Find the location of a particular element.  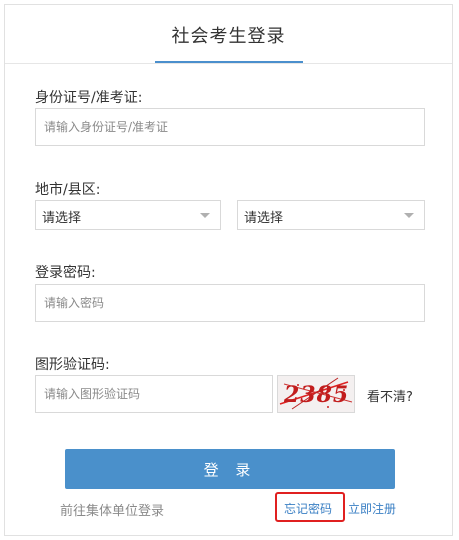

id-number-label: 身份证号/准考证: is located at coordinates (89, 98).